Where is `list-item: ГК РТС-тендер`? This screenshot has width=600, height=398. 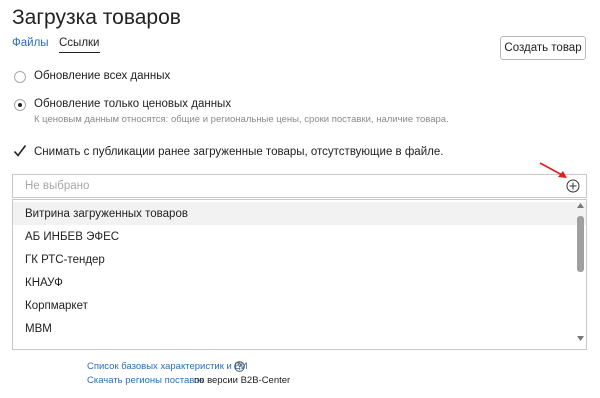 list-item: ГК РТС-тендер is located at coordinates (65, 260).